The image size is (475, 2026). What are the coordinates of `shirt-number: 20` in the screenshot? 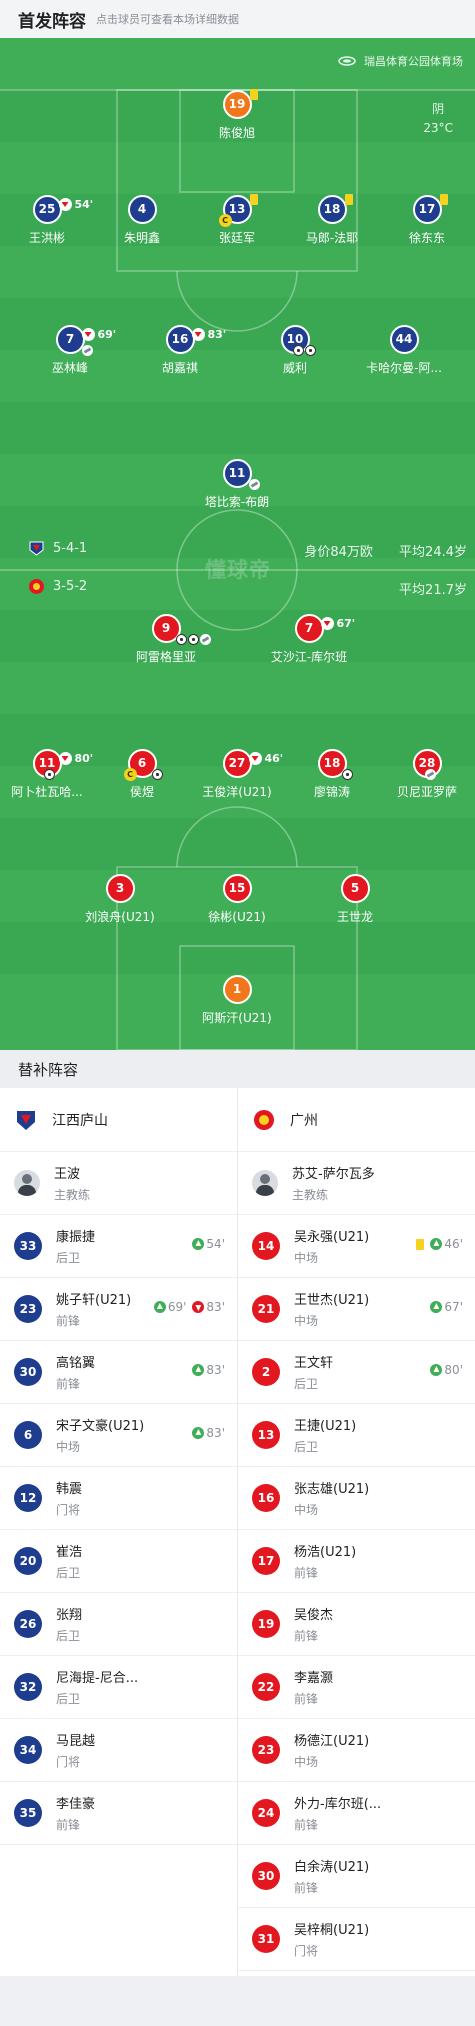 It's located at (28, 1561).